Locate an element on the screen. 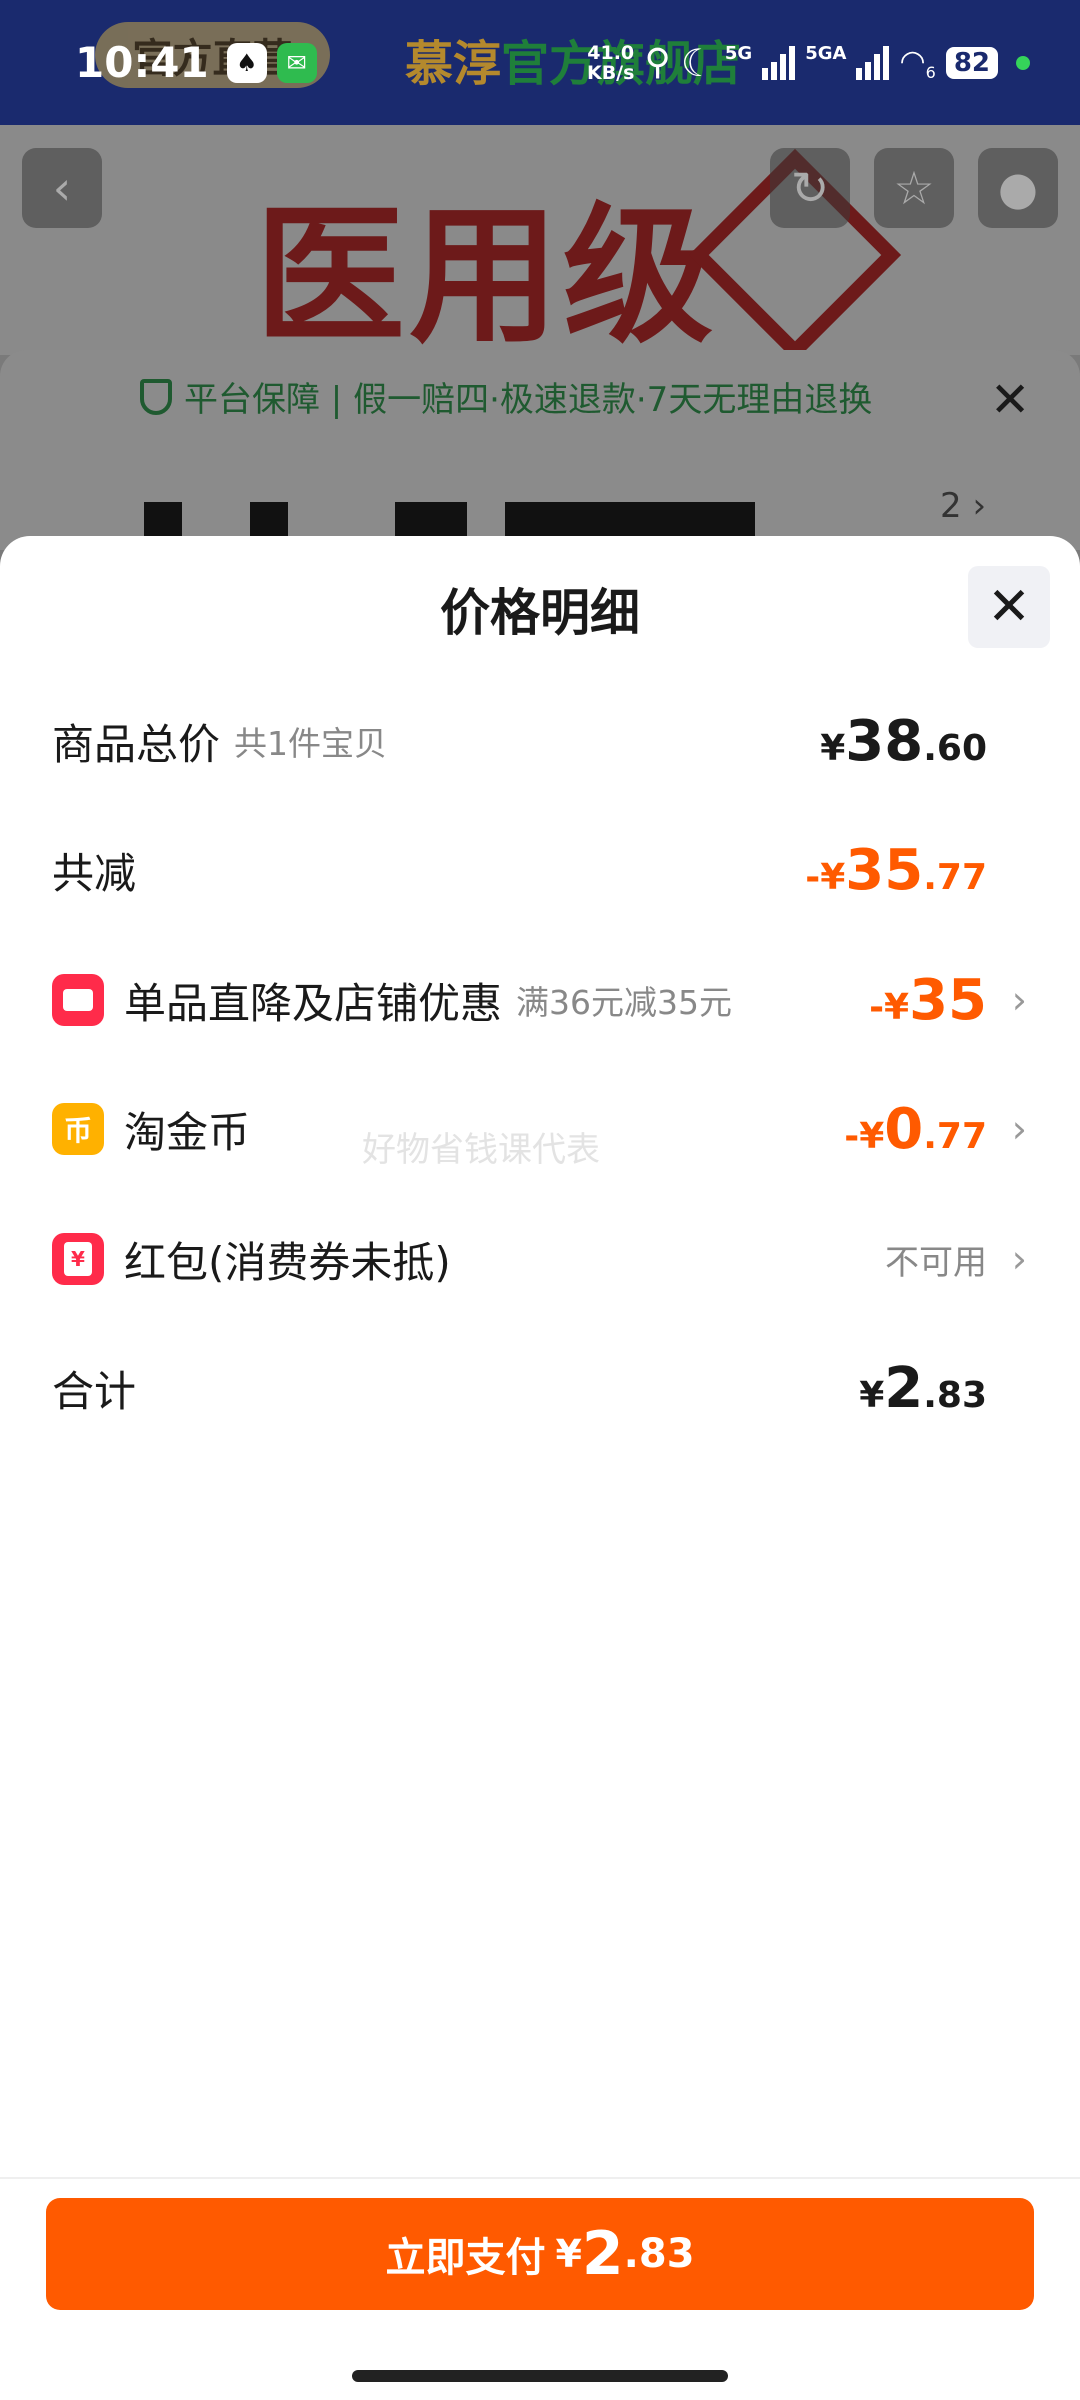 This screenshot has height=2400, width=1080. sum-label: 合计 is located at coordinates (94, 1391).